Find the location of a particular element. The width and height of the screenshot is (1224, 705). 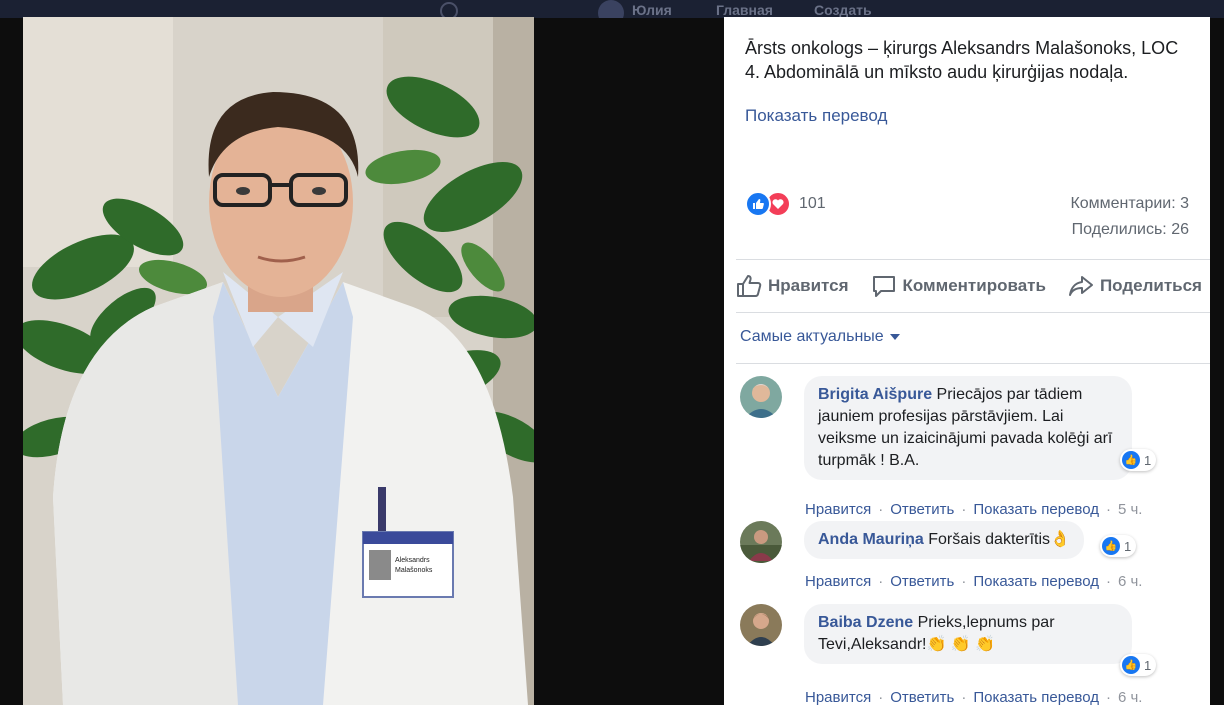

comment-timestamp: 5 ч. is located at coordinates (1130, 509).